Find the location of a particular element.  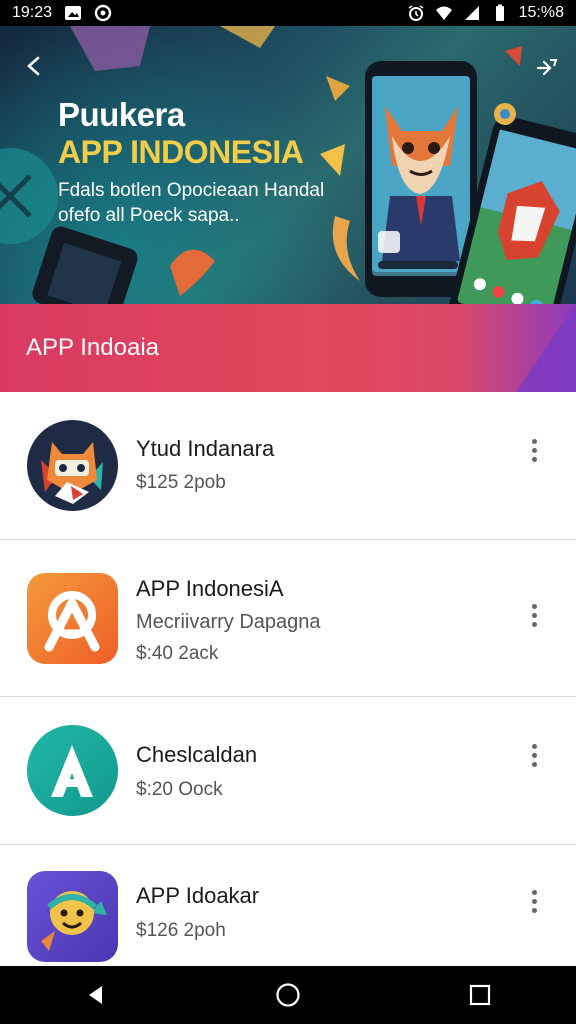

navigation-bar is located at coordinates (288, 995).